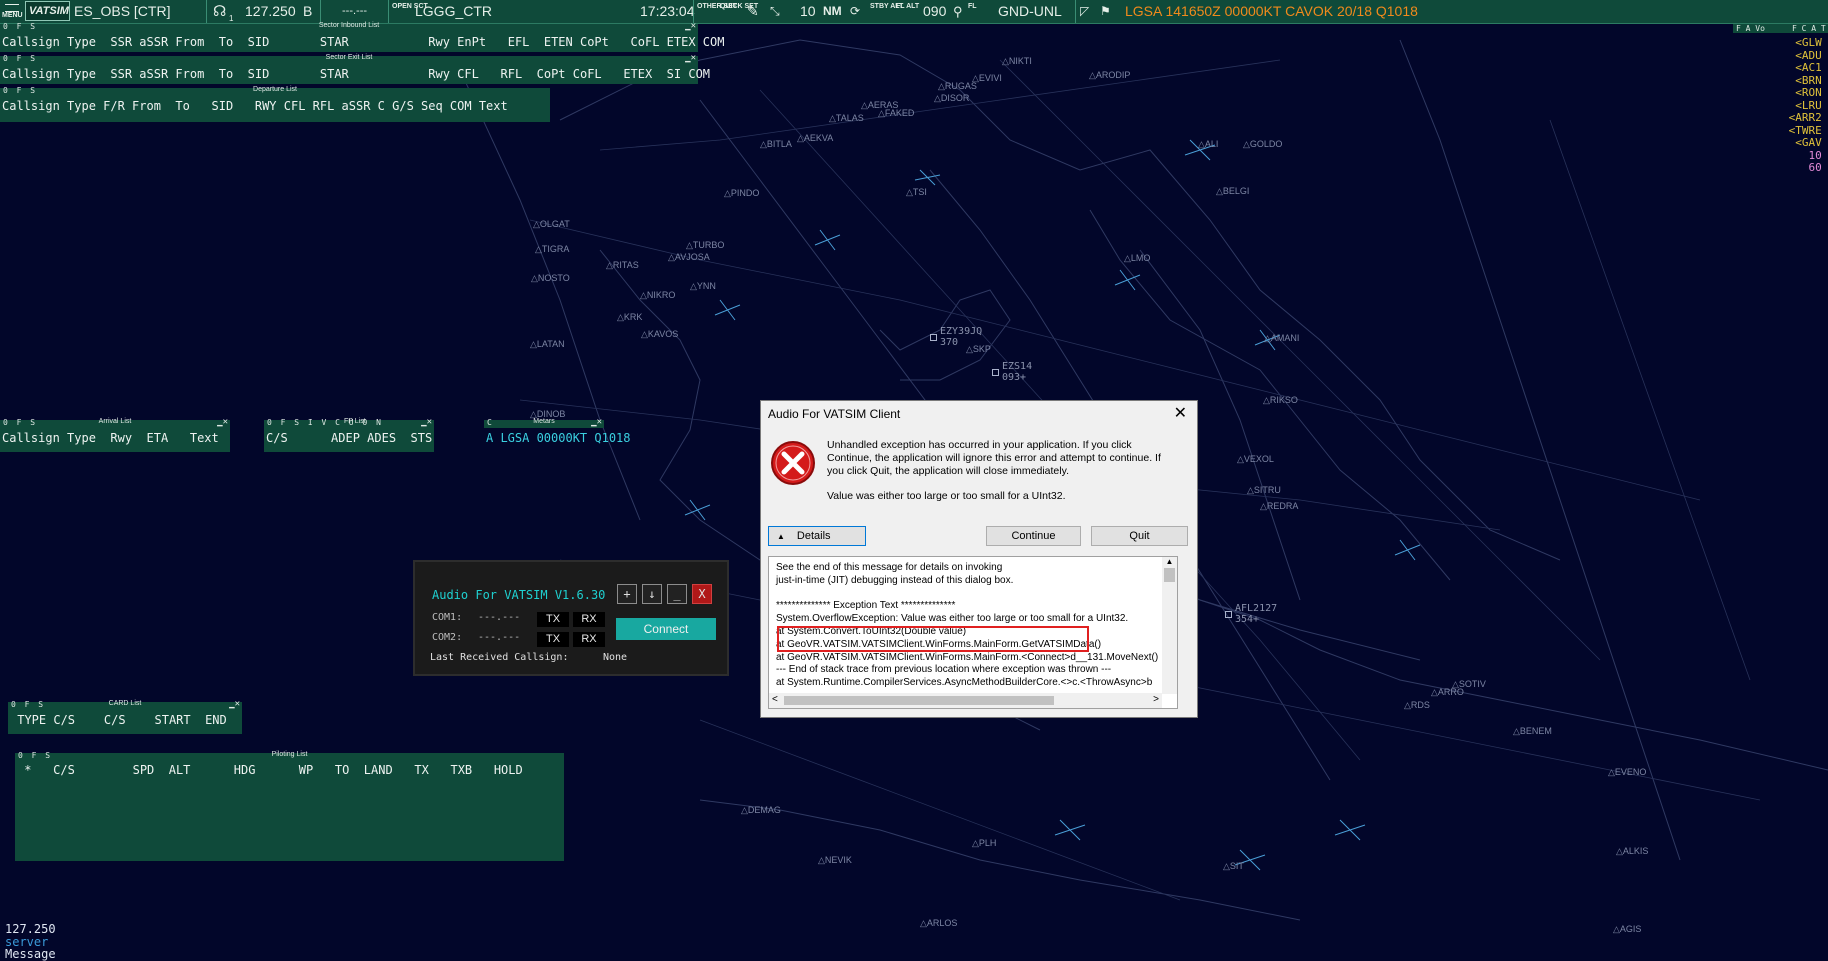 The height and width of the screenshot is (961, 1828). Describe the element at coordinates (808, 11) in the screenshot. I see `range-value: 10` at that location.